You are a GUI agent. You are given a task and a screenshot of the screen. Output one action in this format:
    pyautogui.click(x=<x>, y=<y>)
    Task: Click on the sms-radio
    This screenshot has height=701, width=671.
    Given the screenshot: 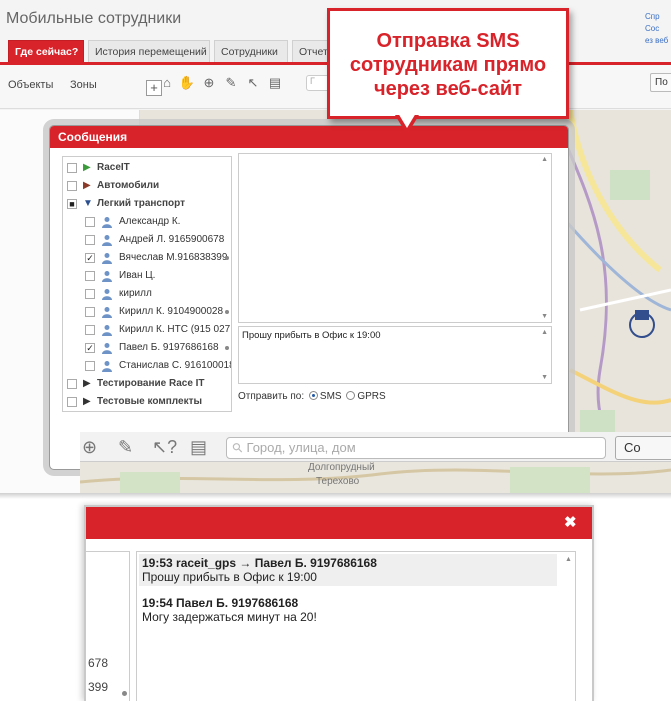 What is the action you would take?
    pyautogui.click(x=313, y=395)
    